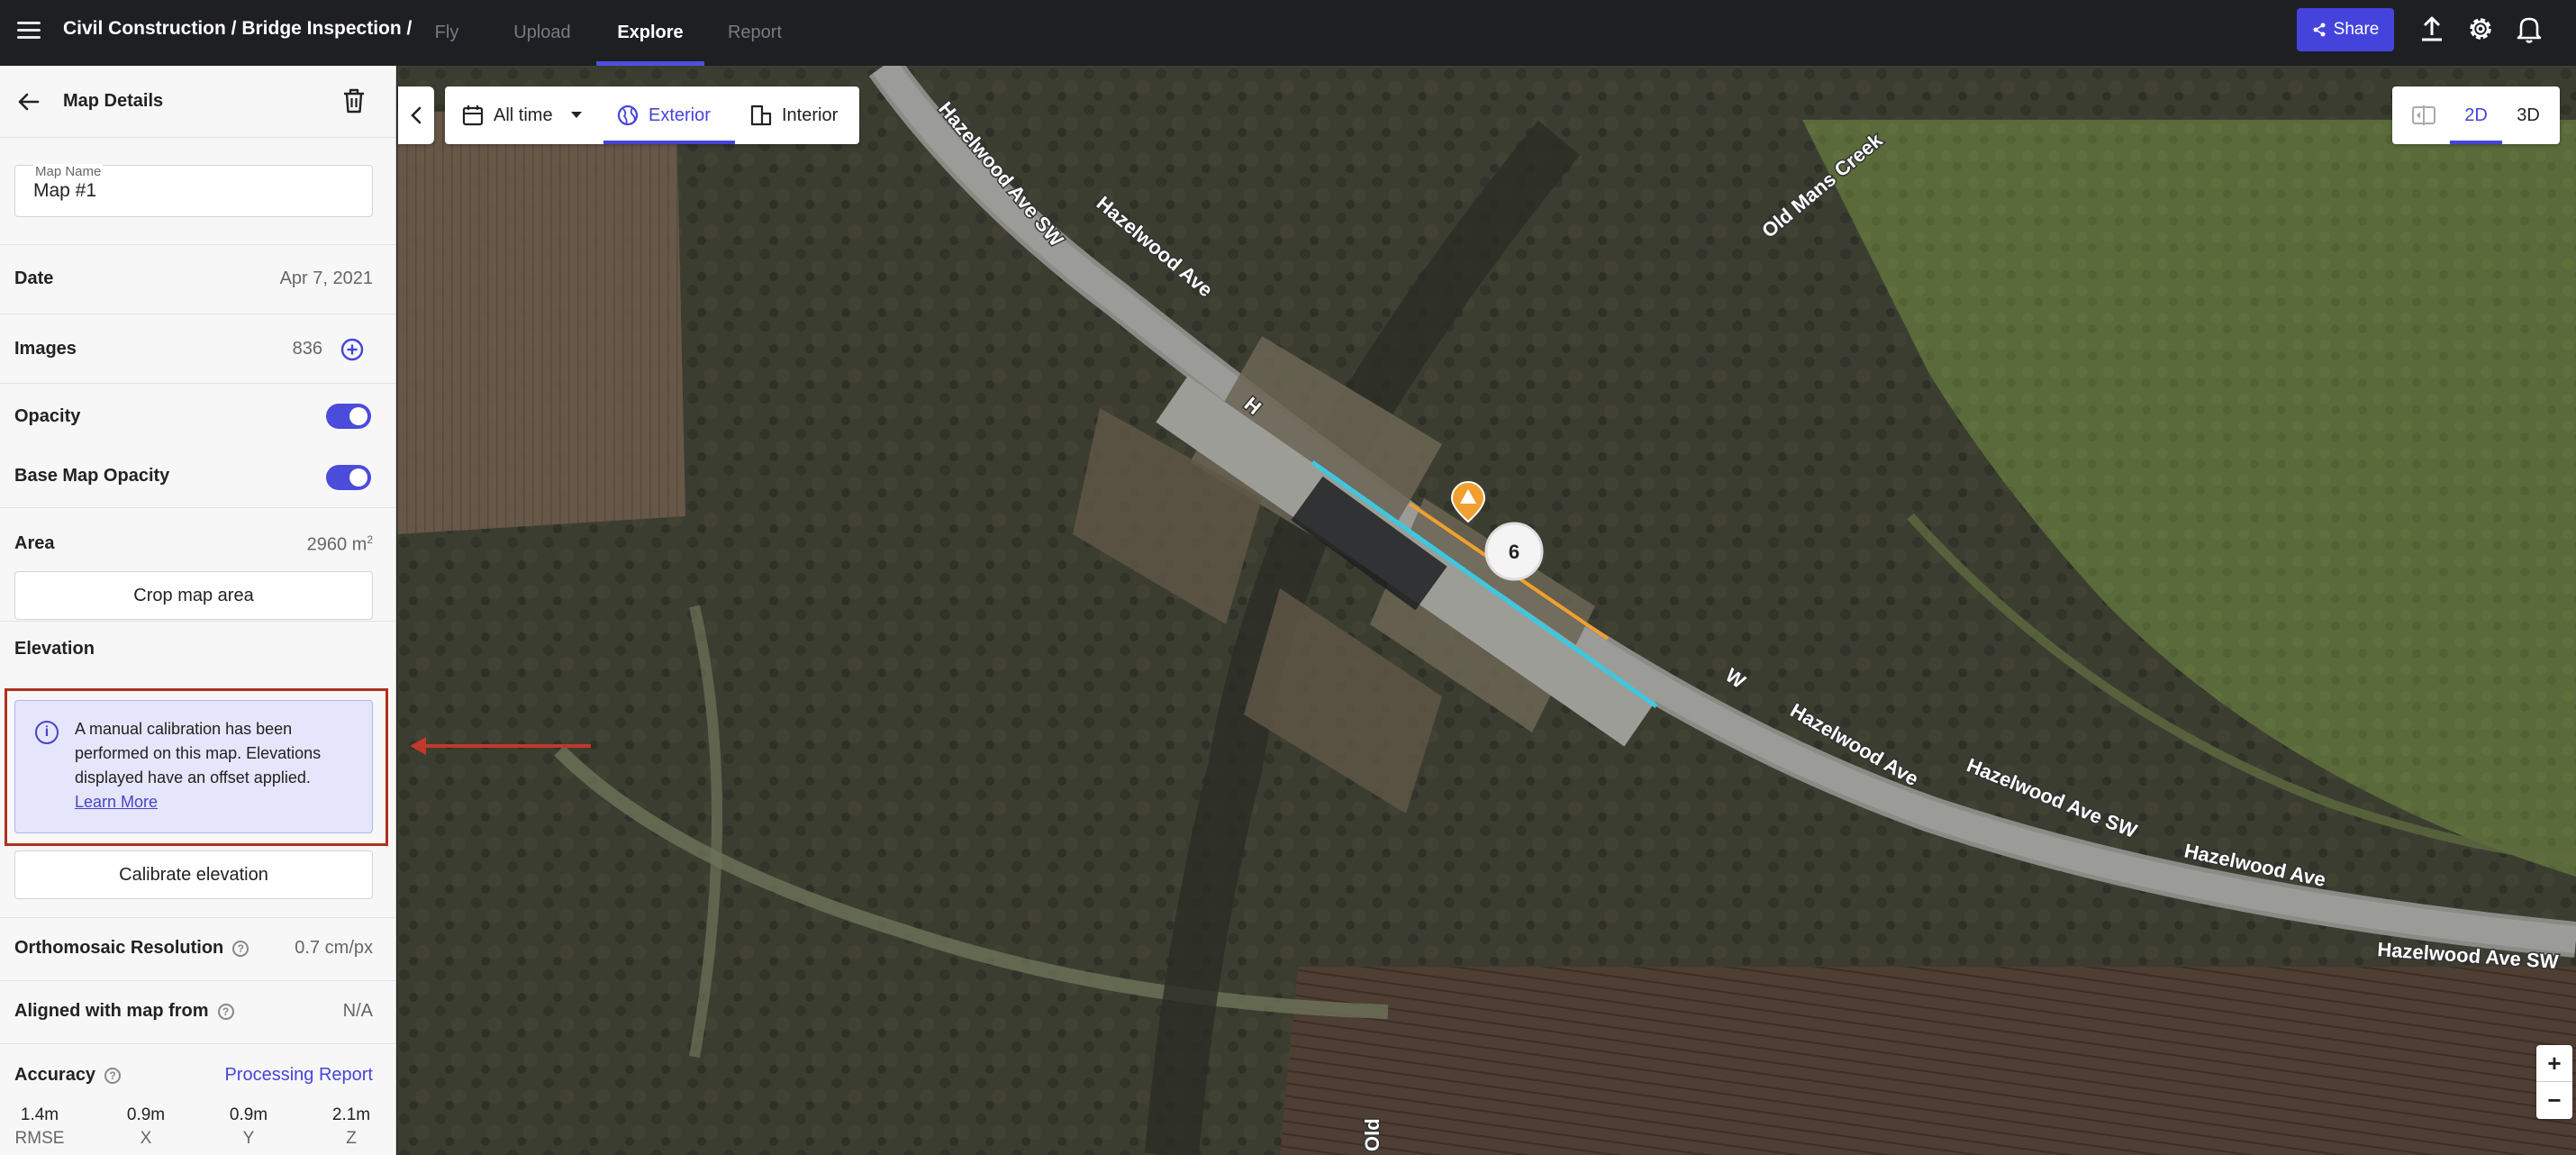  What do you see at coordinates (39, 1114) in the screenshot?
I see `accuracy-value: 1.4m` at bounding box center [39, 1114].